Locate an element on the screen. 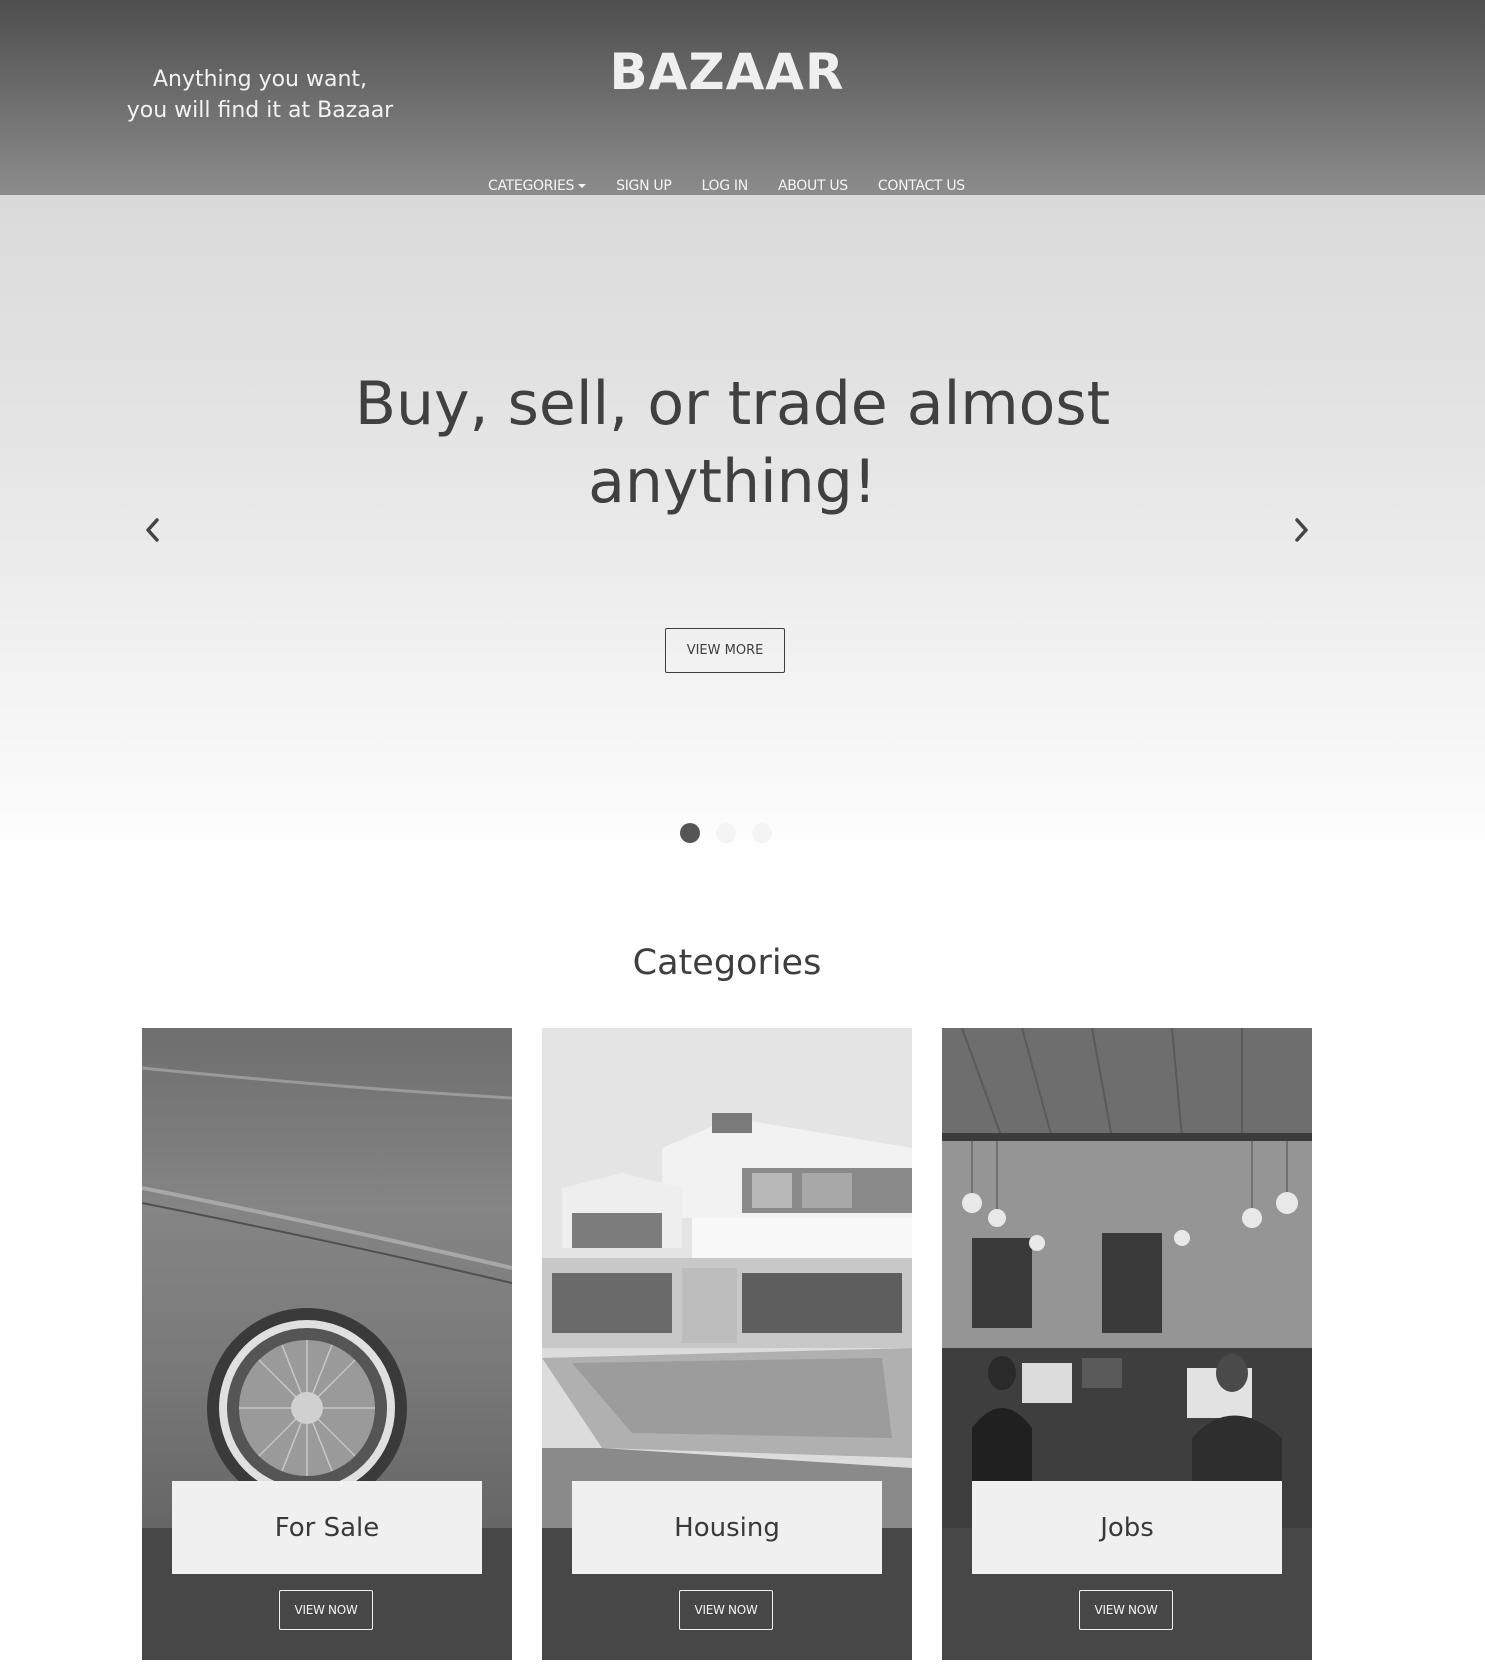 This screenshot has height=1678, width=1485. house-image is located at coordinates (727, 1278).